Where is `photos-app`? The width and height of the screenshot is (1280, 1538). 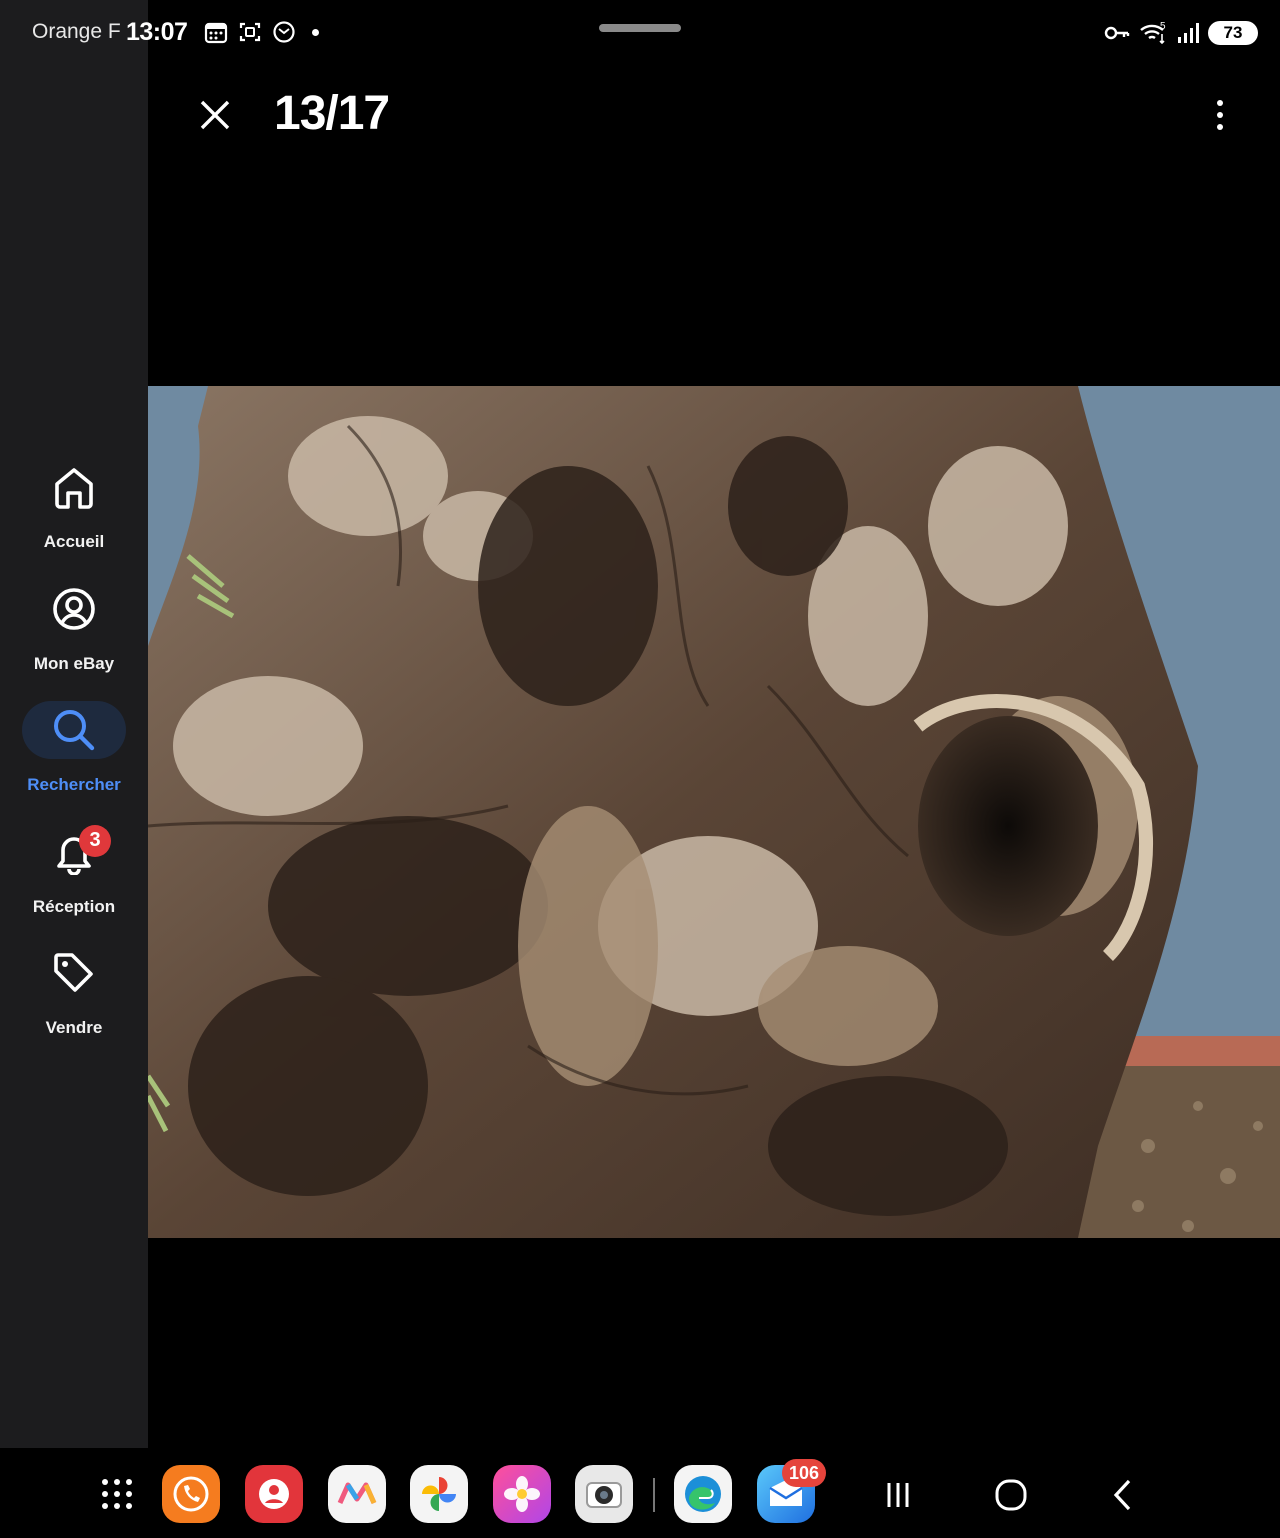
photos-app is located at coordinates (439, 1494).